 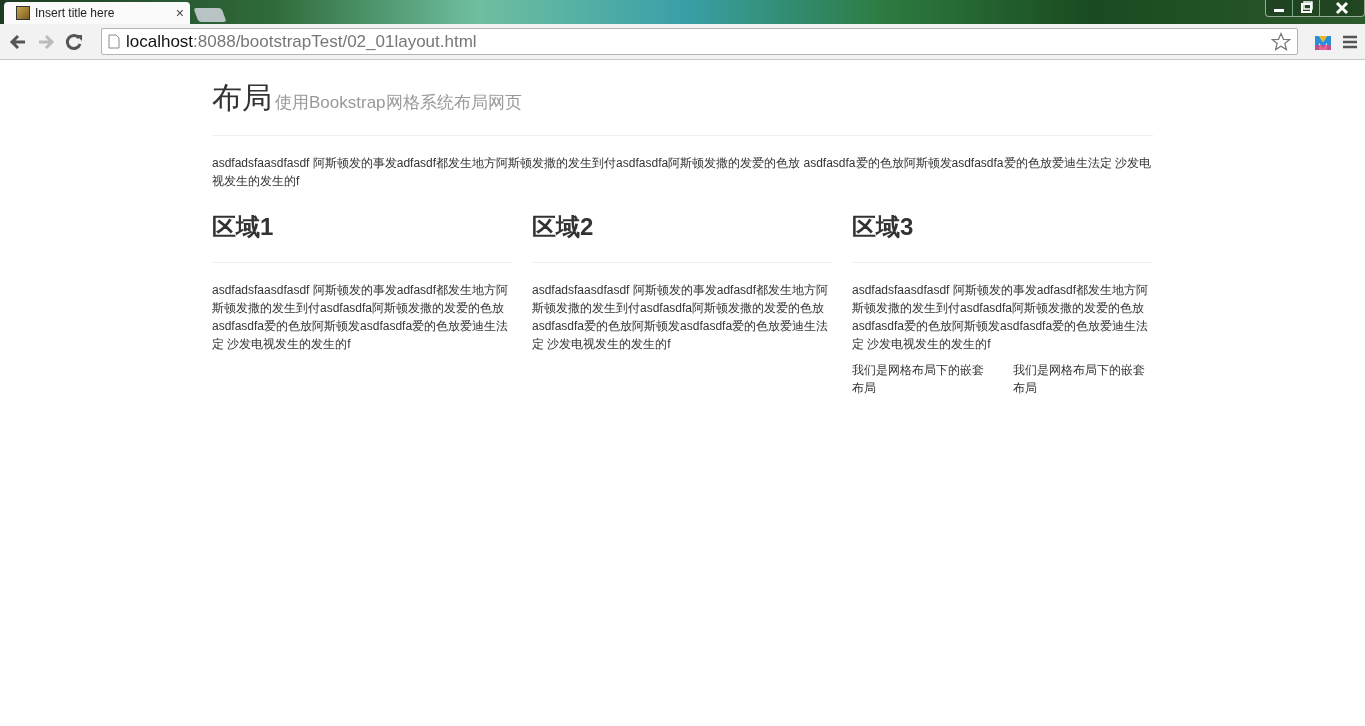 I want to click on page-title: 布局, so click(x=242, y=98).